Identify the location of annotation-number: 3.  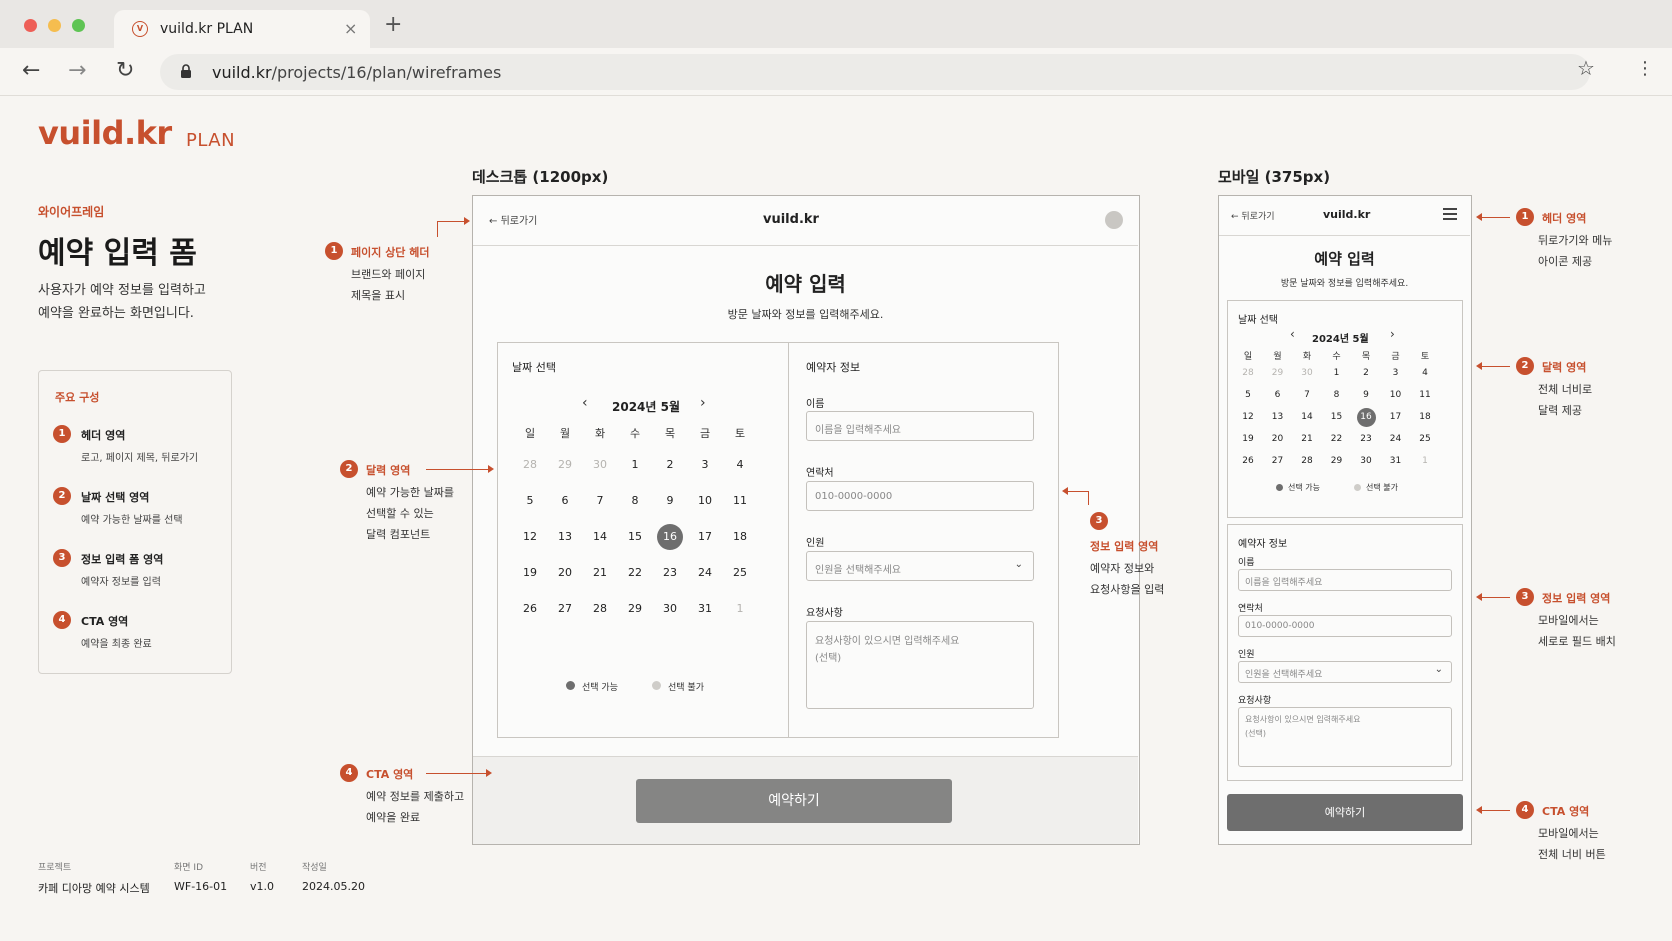
(1525, 597).